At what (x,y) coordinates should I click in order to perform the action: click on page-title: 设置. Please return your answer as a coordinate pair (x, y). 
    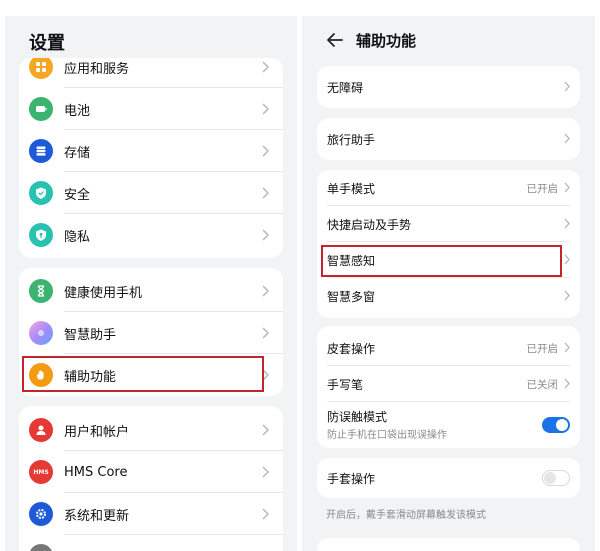
    Looking at the image, I should click on (47, 43).